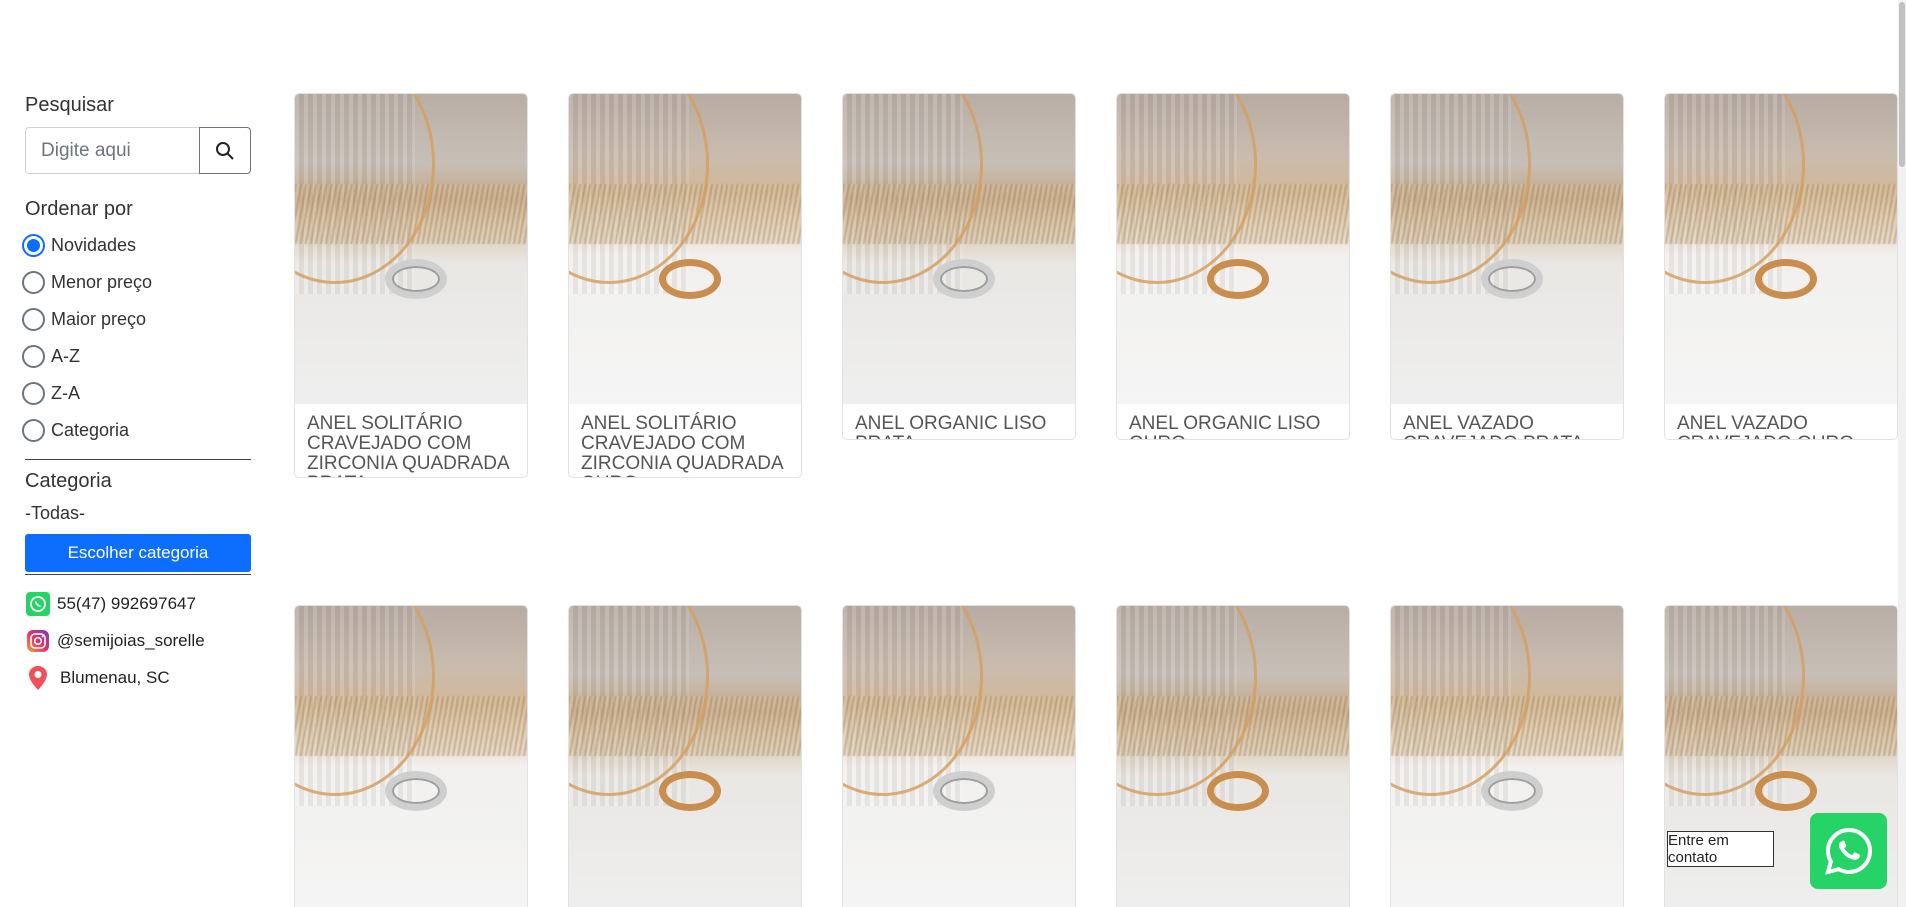  I want to click on sort-option: Categoria, so click(136, 430).